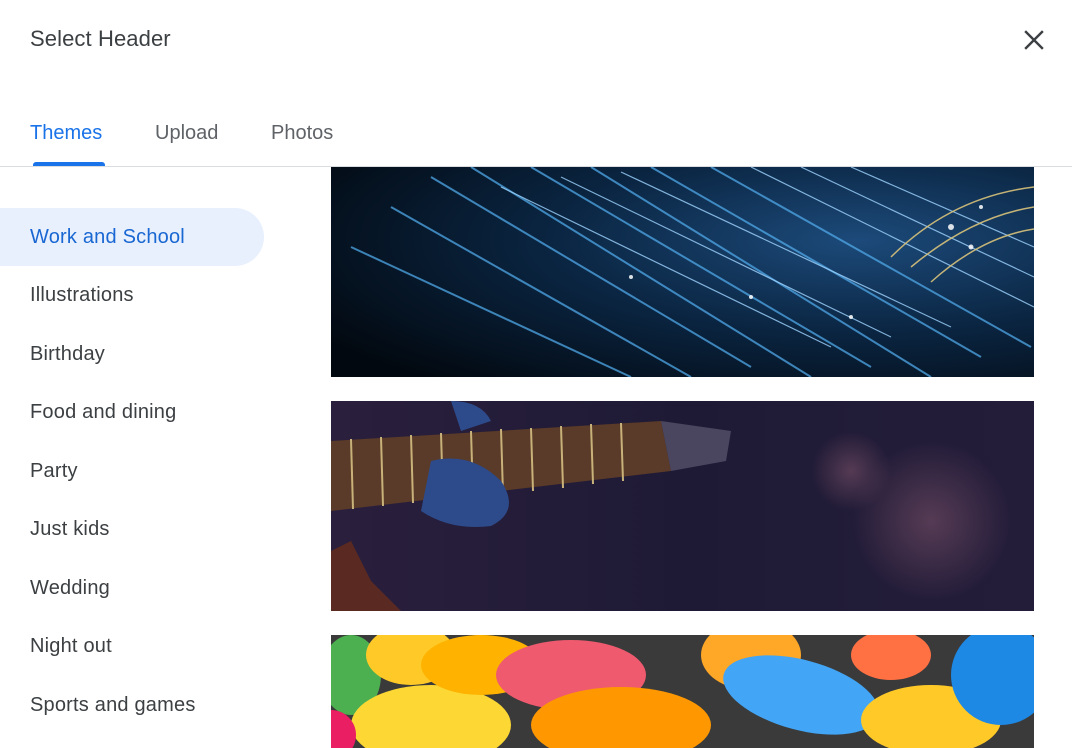  What do you see at coordinates (132, 646) in the screenshot?
I see `category-night-out: Night out` at bounding box center [132, 646].